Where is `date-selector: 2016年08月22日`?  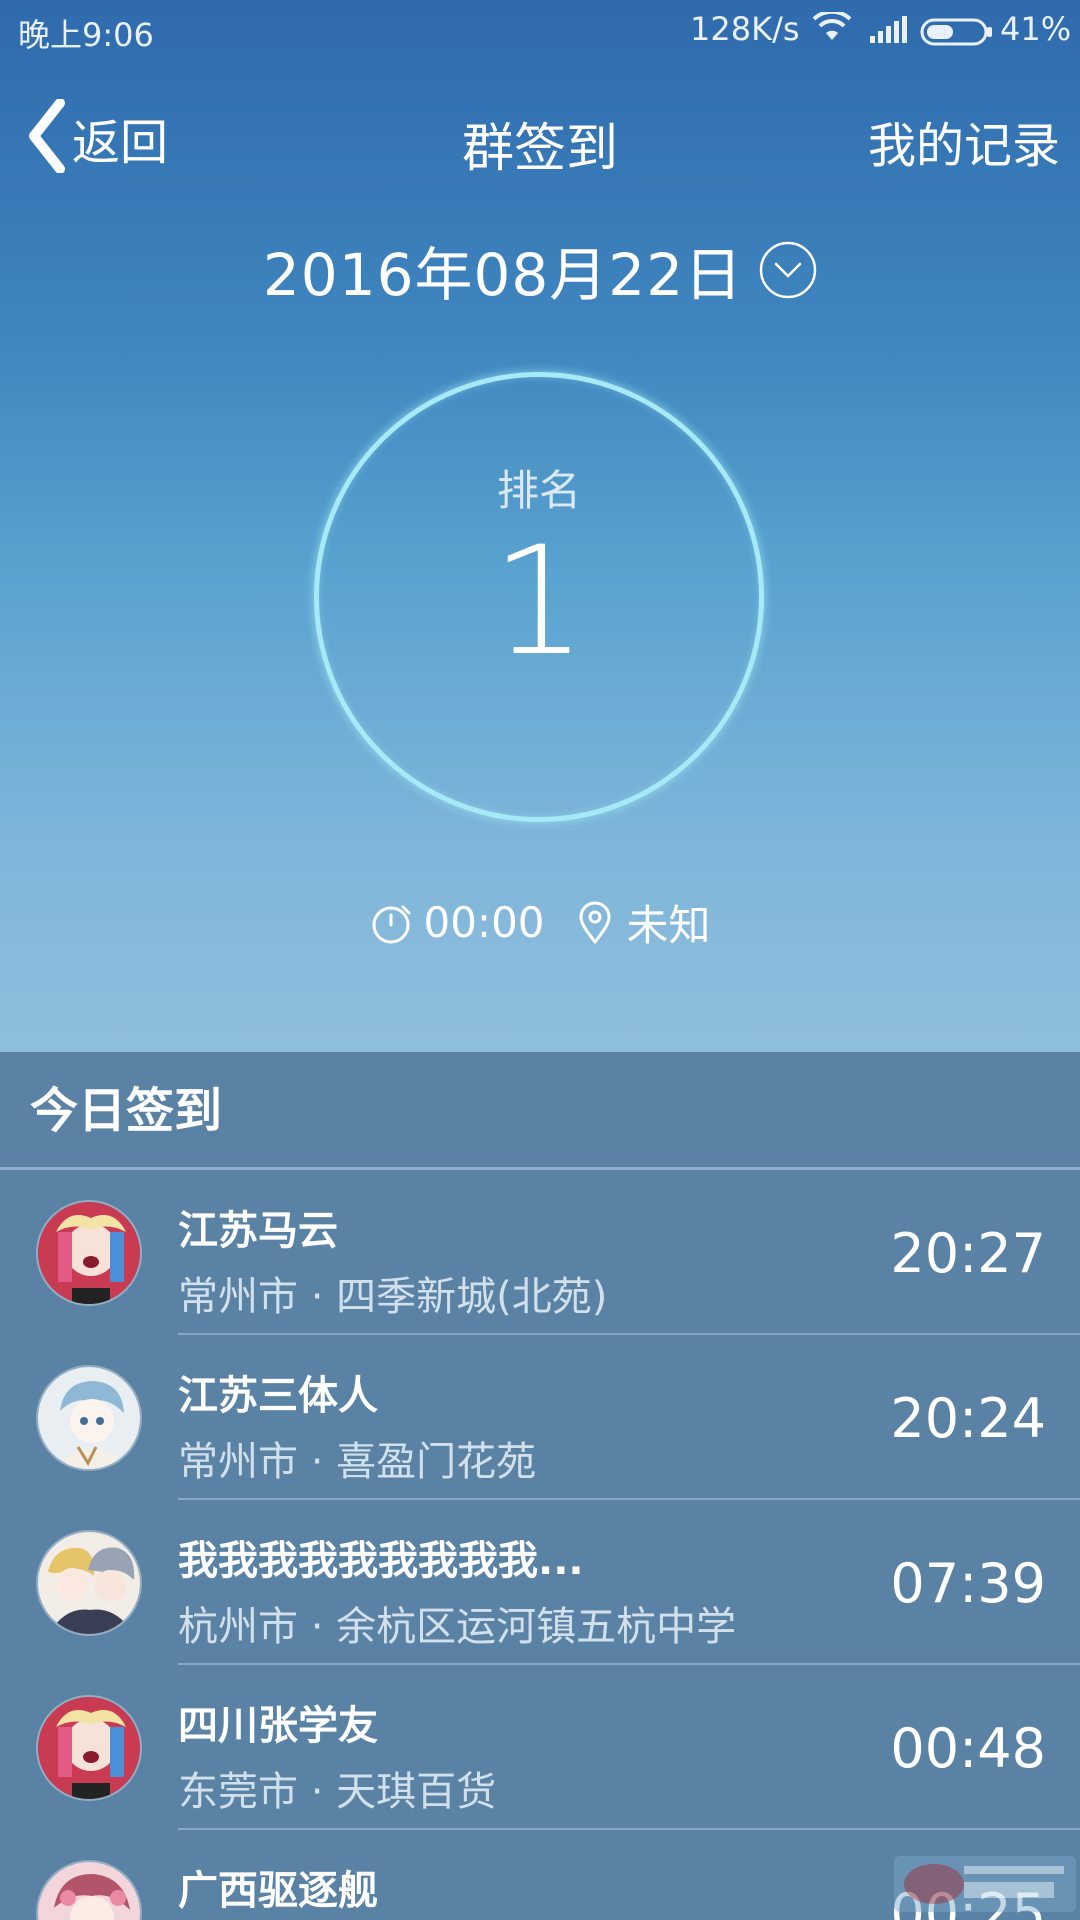
date-selector: 2016年08月22日 is located at coordinates (540, 270).